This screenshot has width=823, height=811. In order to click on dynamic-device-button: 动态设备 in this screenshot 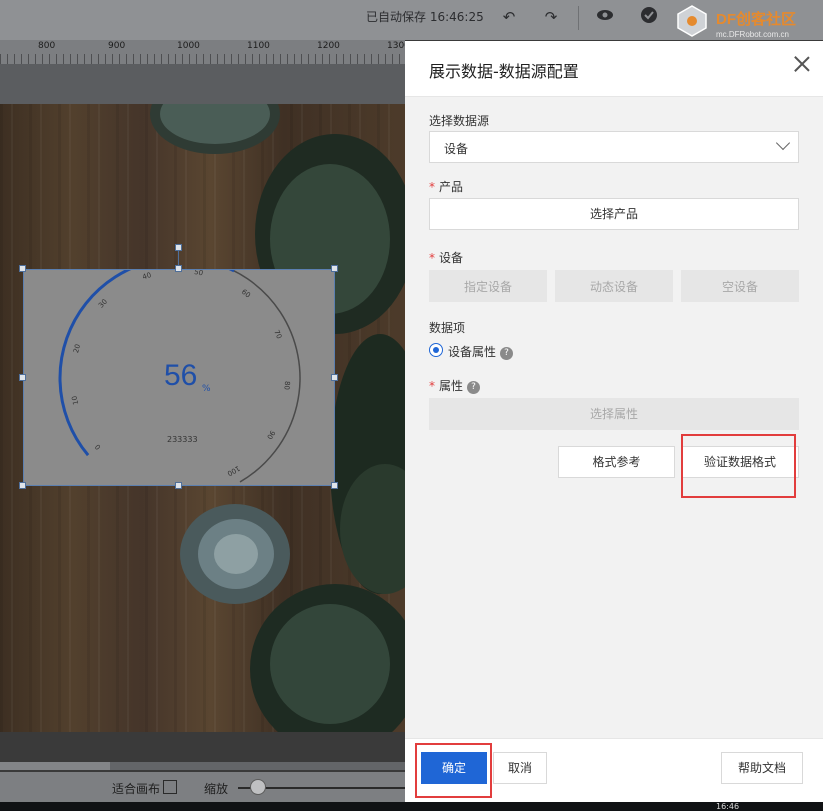, I will do `click(614, 286)`.